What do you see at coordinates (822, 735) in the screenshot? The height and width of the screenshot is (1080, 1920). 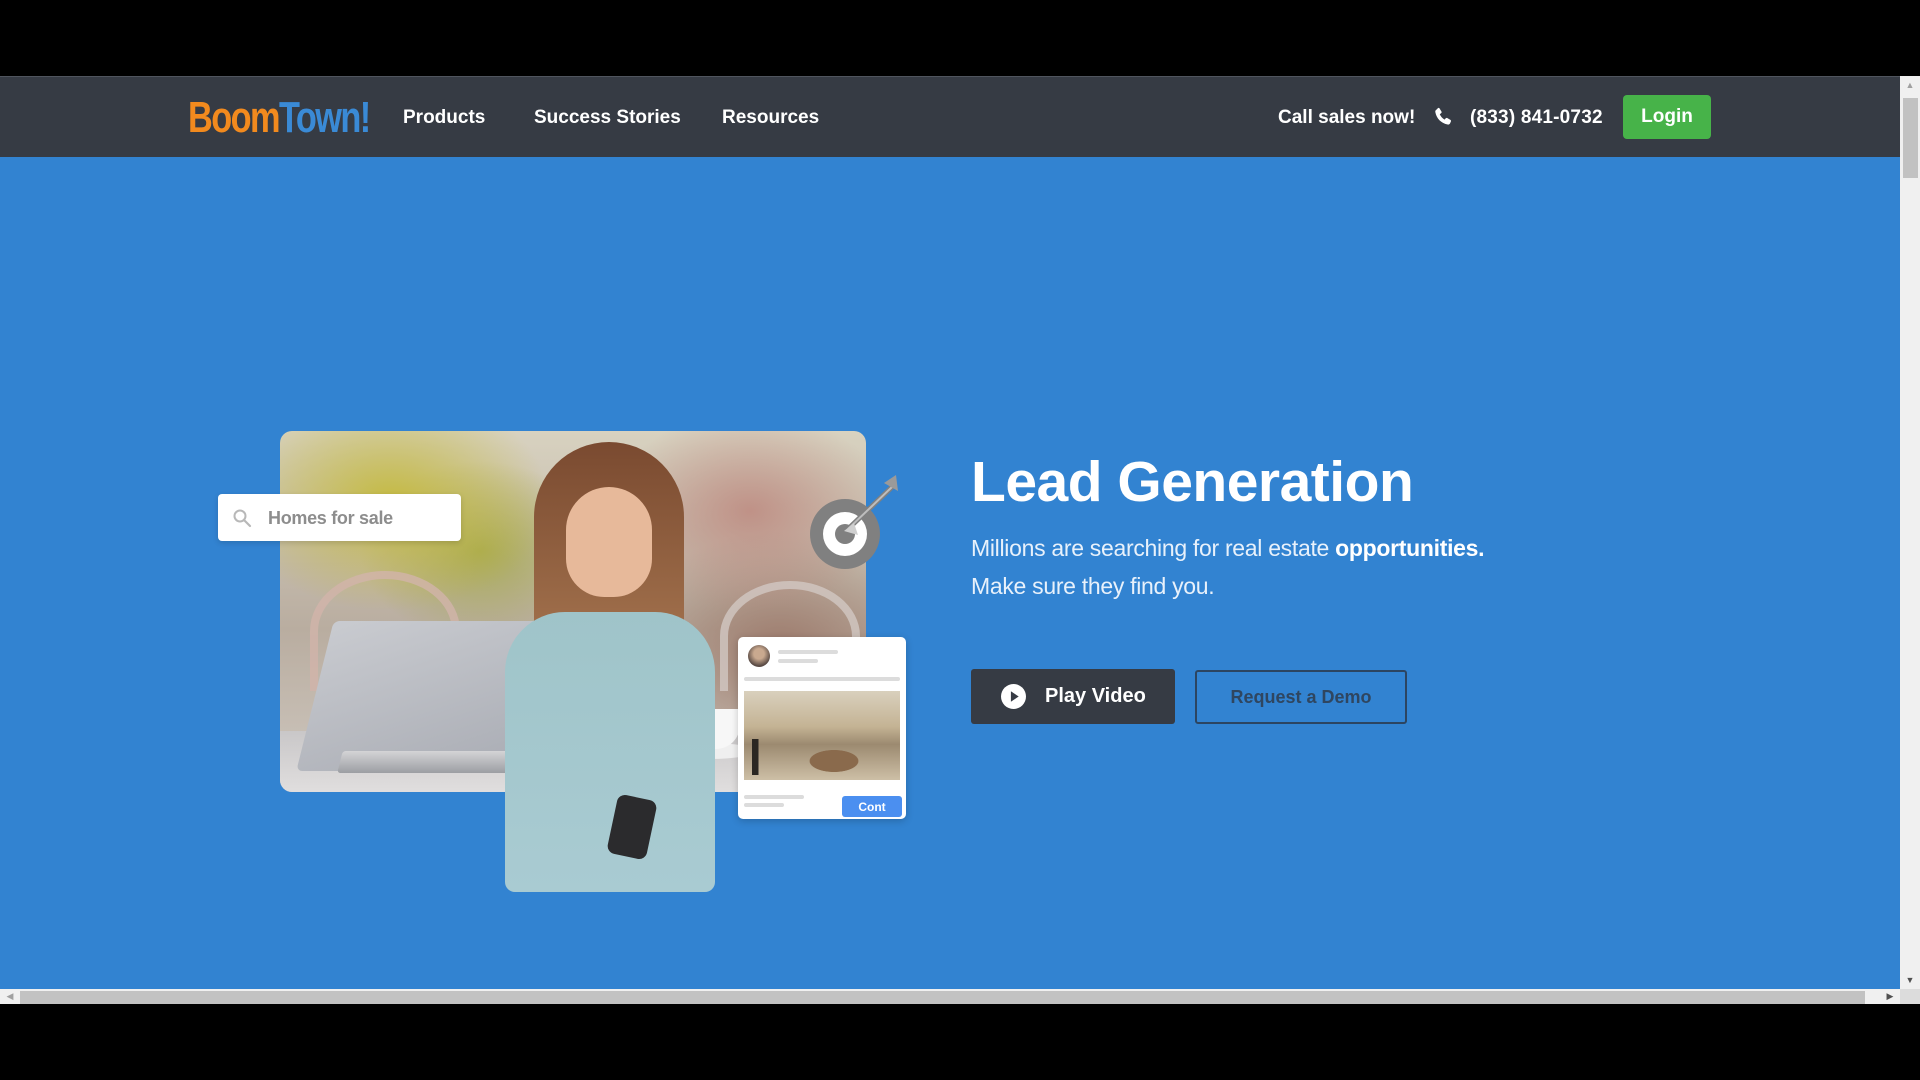 I see `listing-photo` at bounding box center [822, 735].